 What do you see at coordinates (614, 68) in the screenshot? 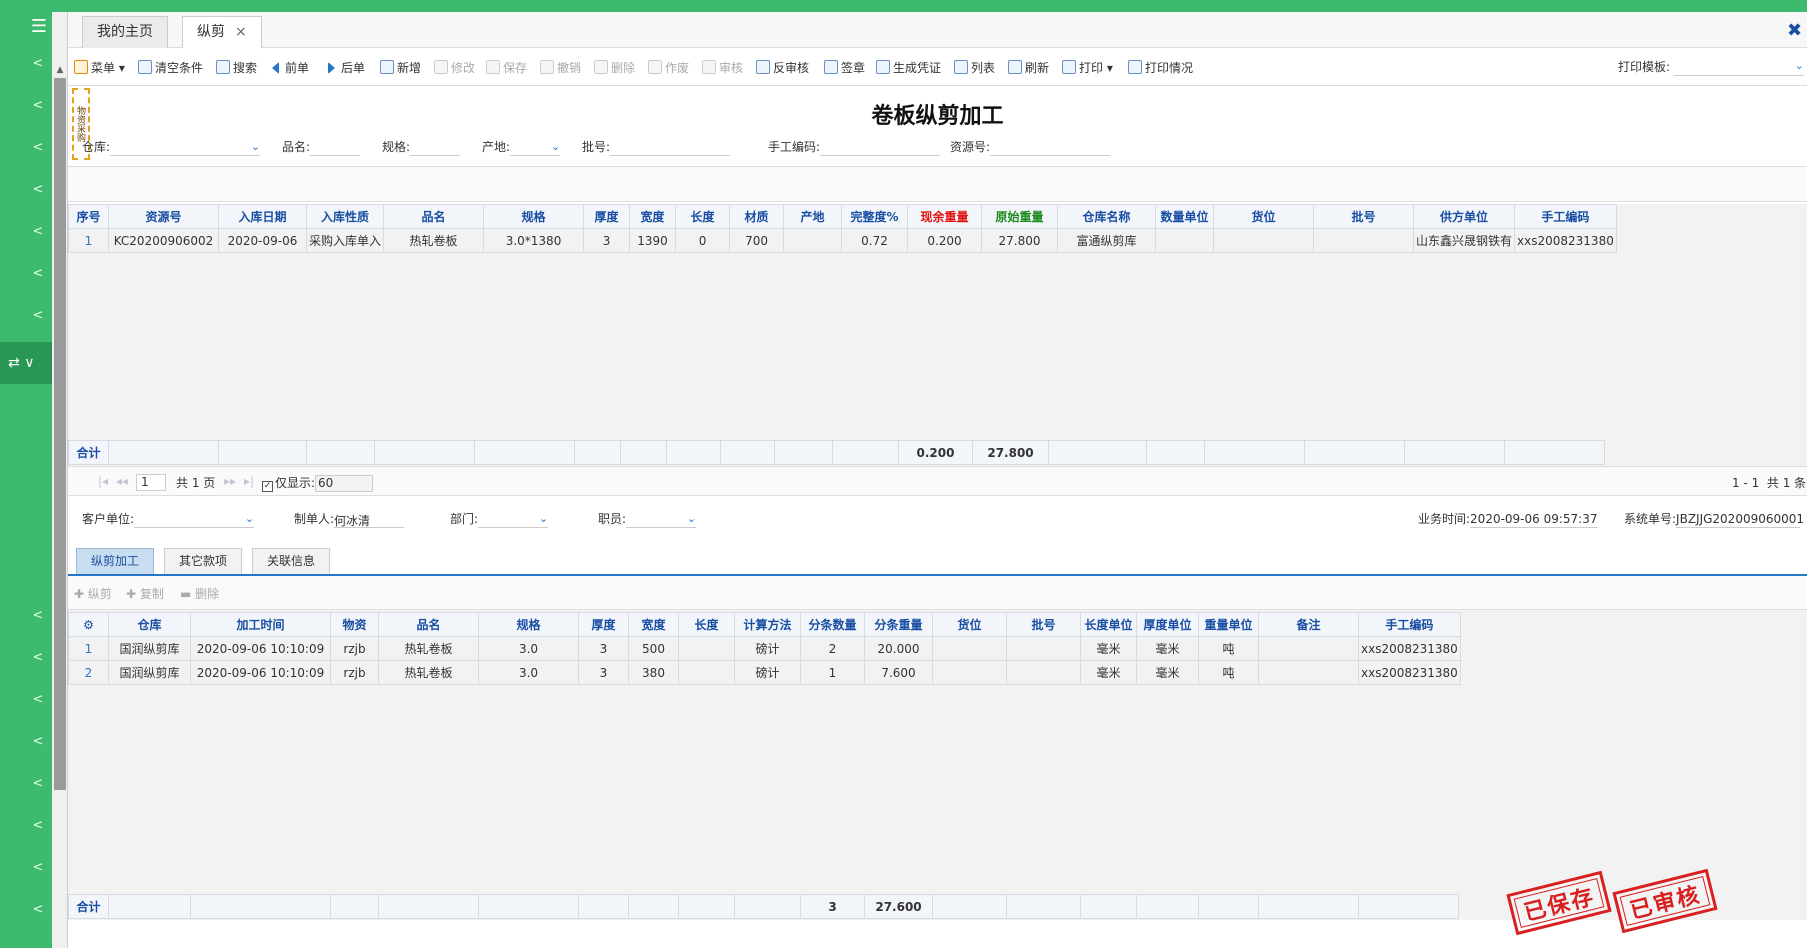
I see `delete-button: 删除` at bounding box center [614, 68].